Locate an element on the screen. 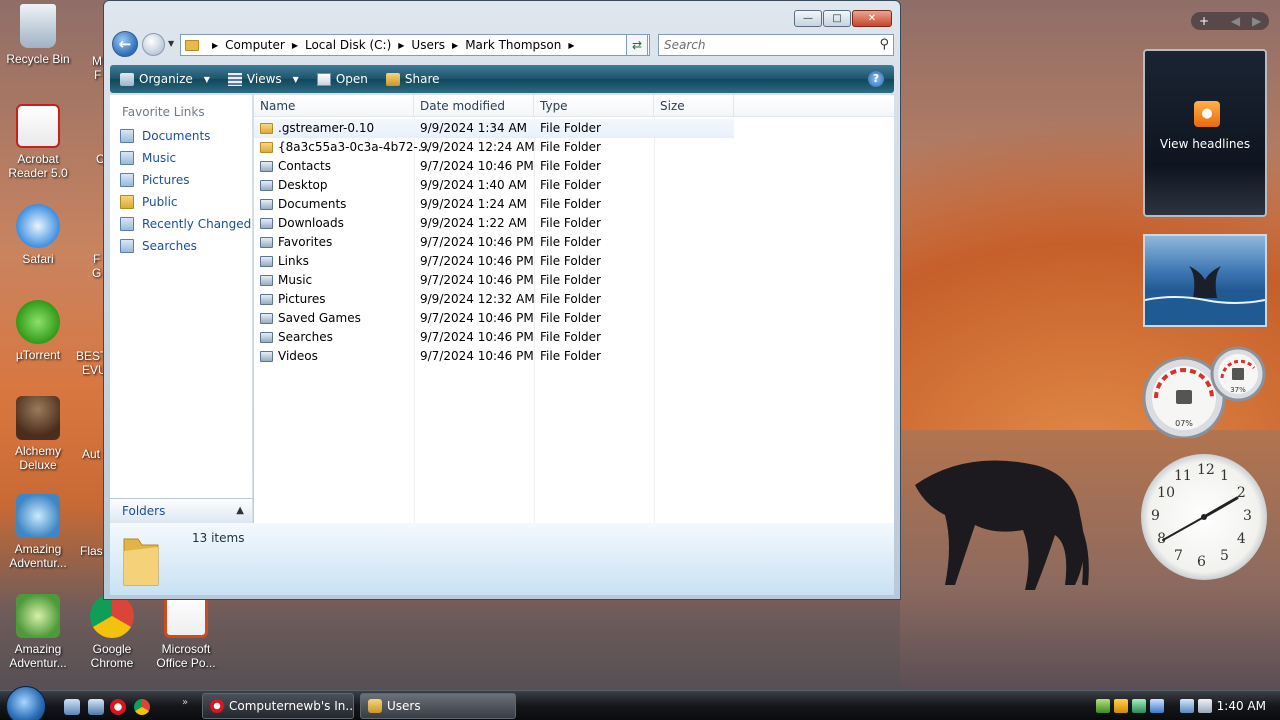 This screenshot has height=720, width=1280. partial-desktop-label: F is located at coordinates (98, 75).